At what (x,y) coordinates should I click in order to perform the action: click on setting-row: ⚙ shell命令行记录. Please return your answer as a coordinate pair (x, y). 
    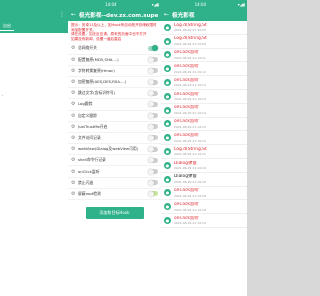
    Looking at the image, I should click on (114, 161).